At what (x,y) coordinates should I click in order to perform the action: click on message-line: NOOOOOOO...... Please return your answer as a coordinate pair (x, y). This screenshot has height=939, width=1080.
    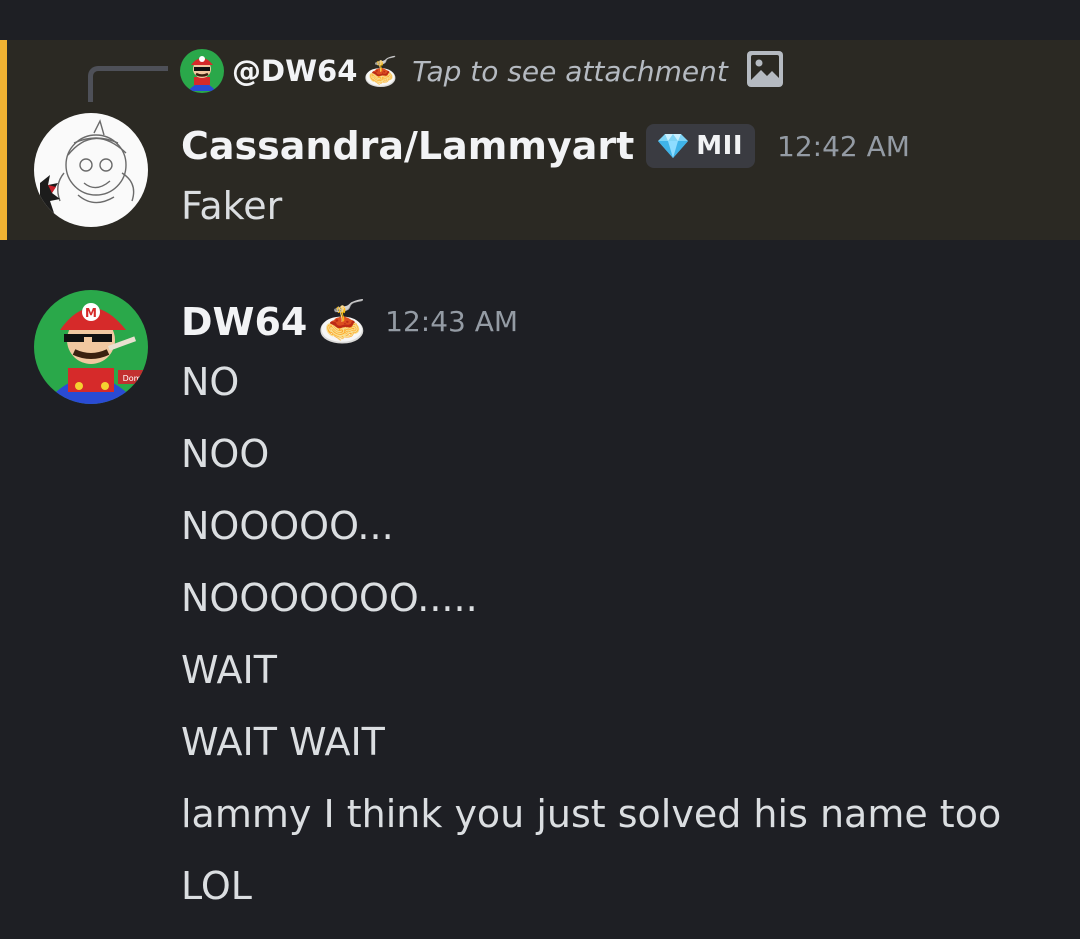
    Looking at the image, I should click on (329, 598).